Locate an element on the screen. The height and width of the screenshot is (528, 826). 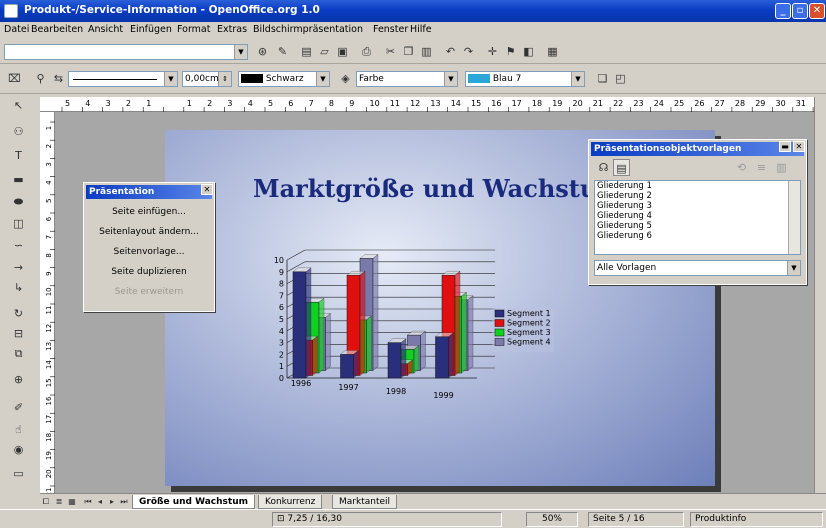
menu-extras: Extras is located at coordinates (232, 29).